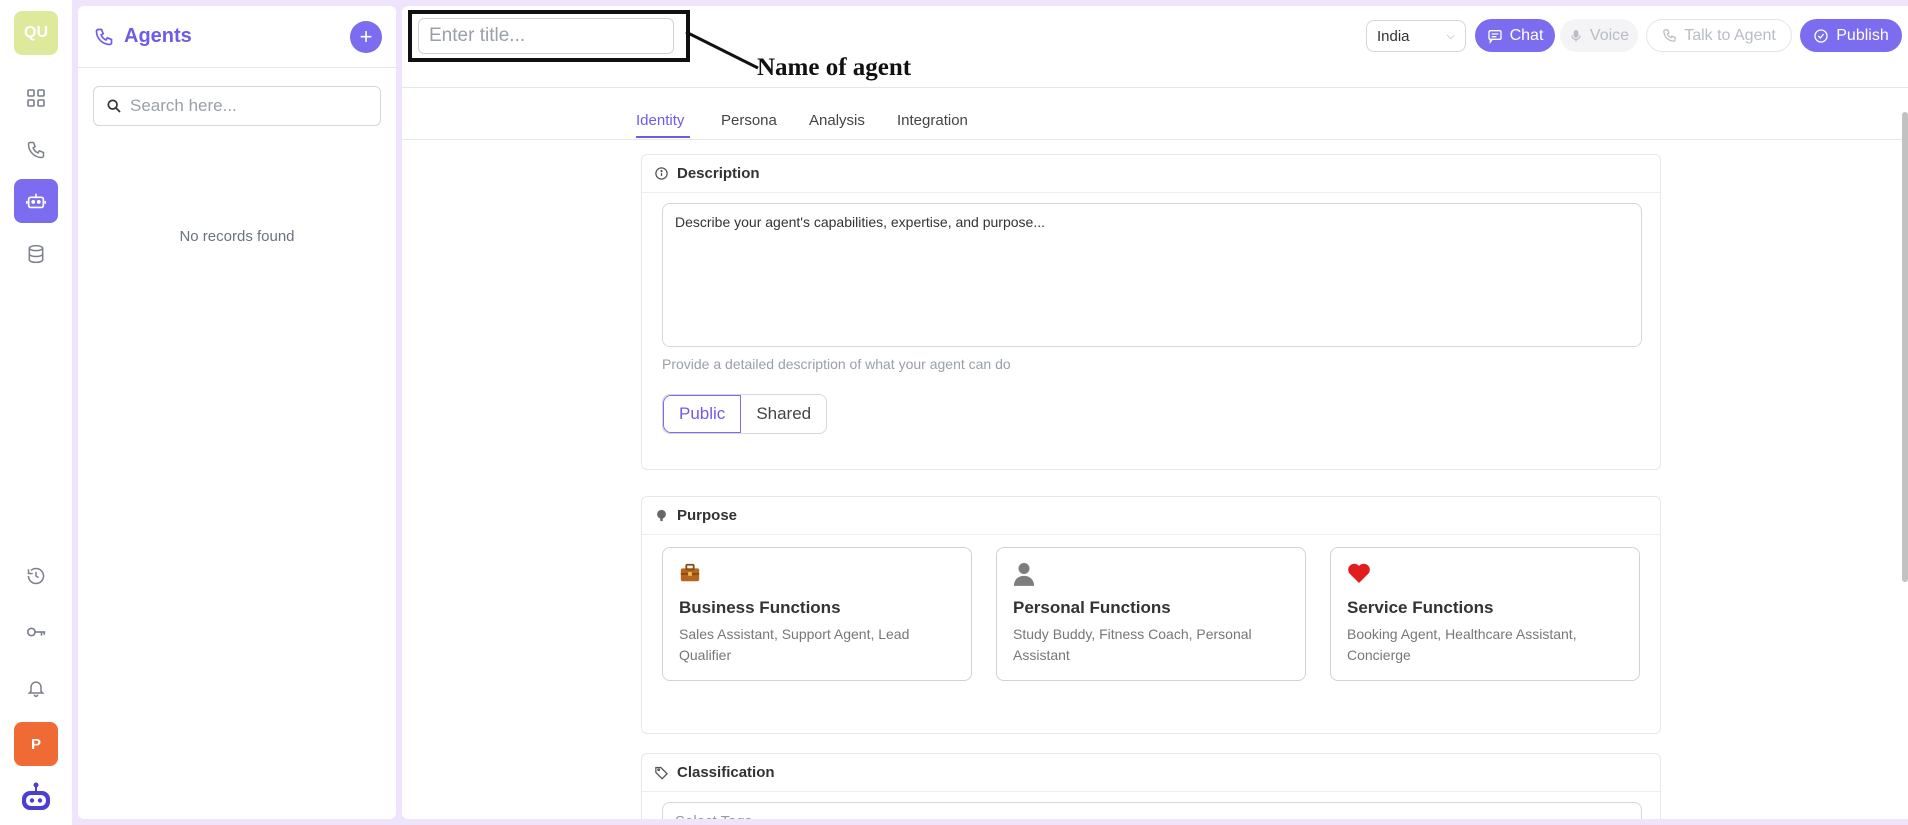 The height and width of the screenshot is (825, 1908). Describe the element at coordinates (1092, 607) in the screenshot. I see `purpose-title: Personal Functions` at that location.